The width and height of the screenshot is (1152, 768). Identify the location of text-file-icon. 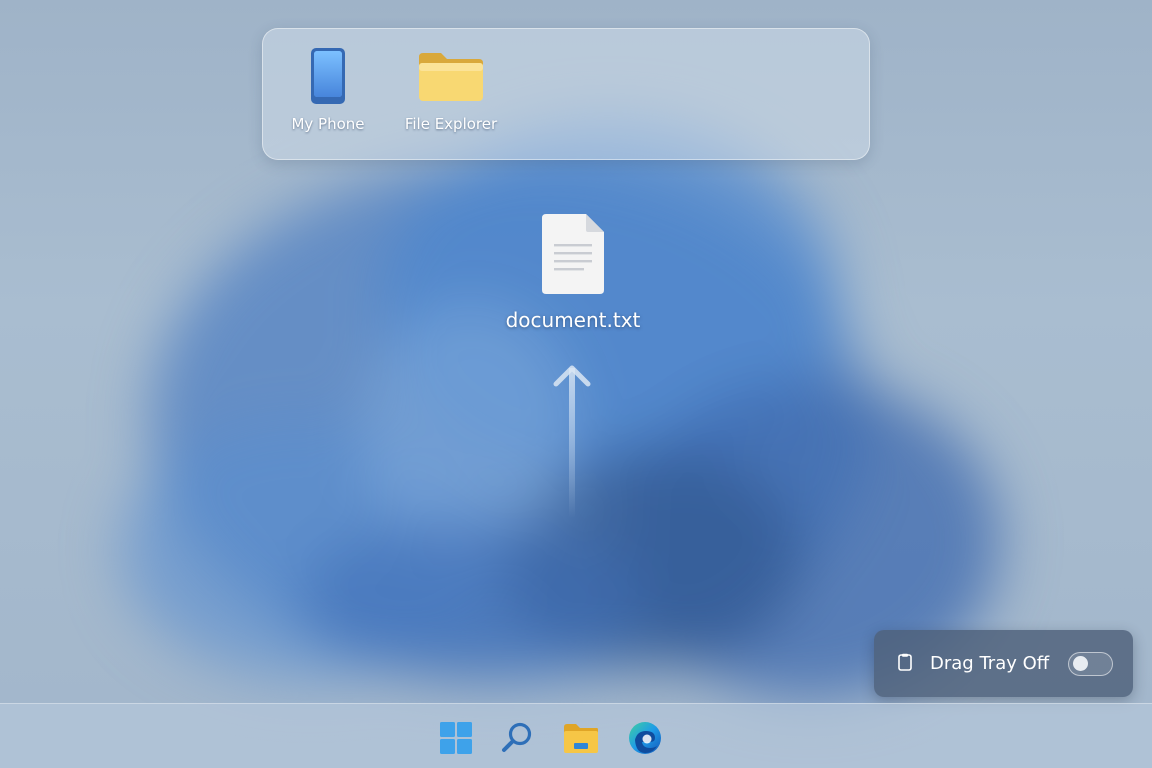
(573, 254).